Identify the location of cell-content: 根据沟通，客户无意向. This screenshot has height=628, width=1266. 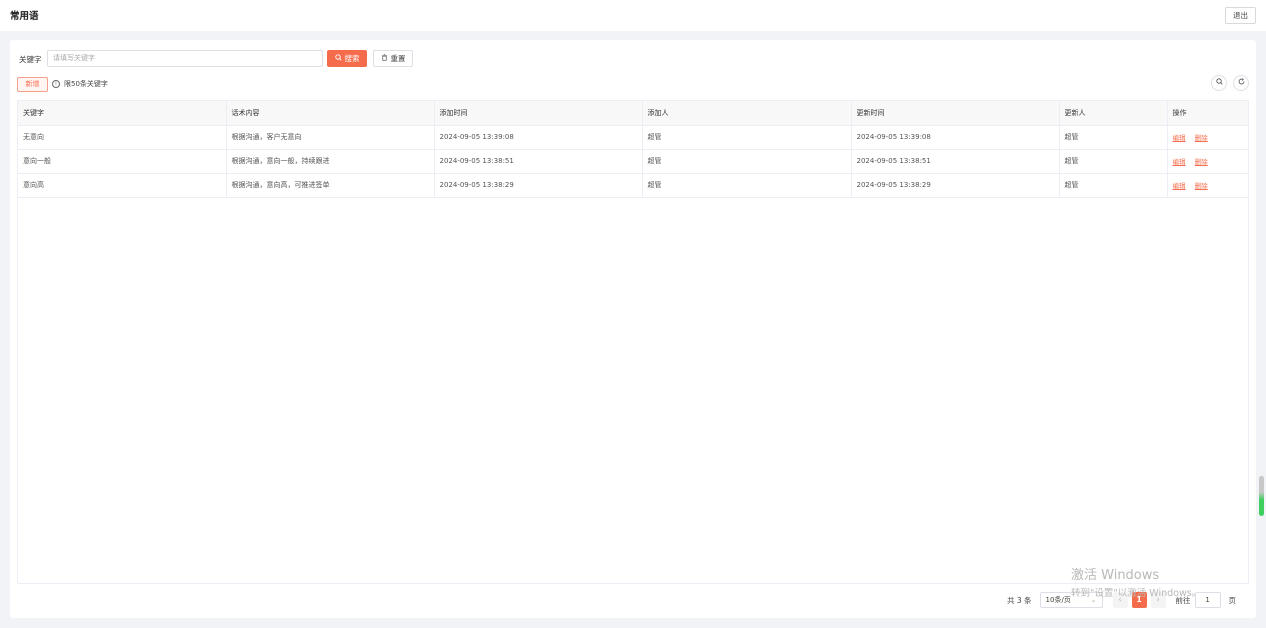
(330, 137).